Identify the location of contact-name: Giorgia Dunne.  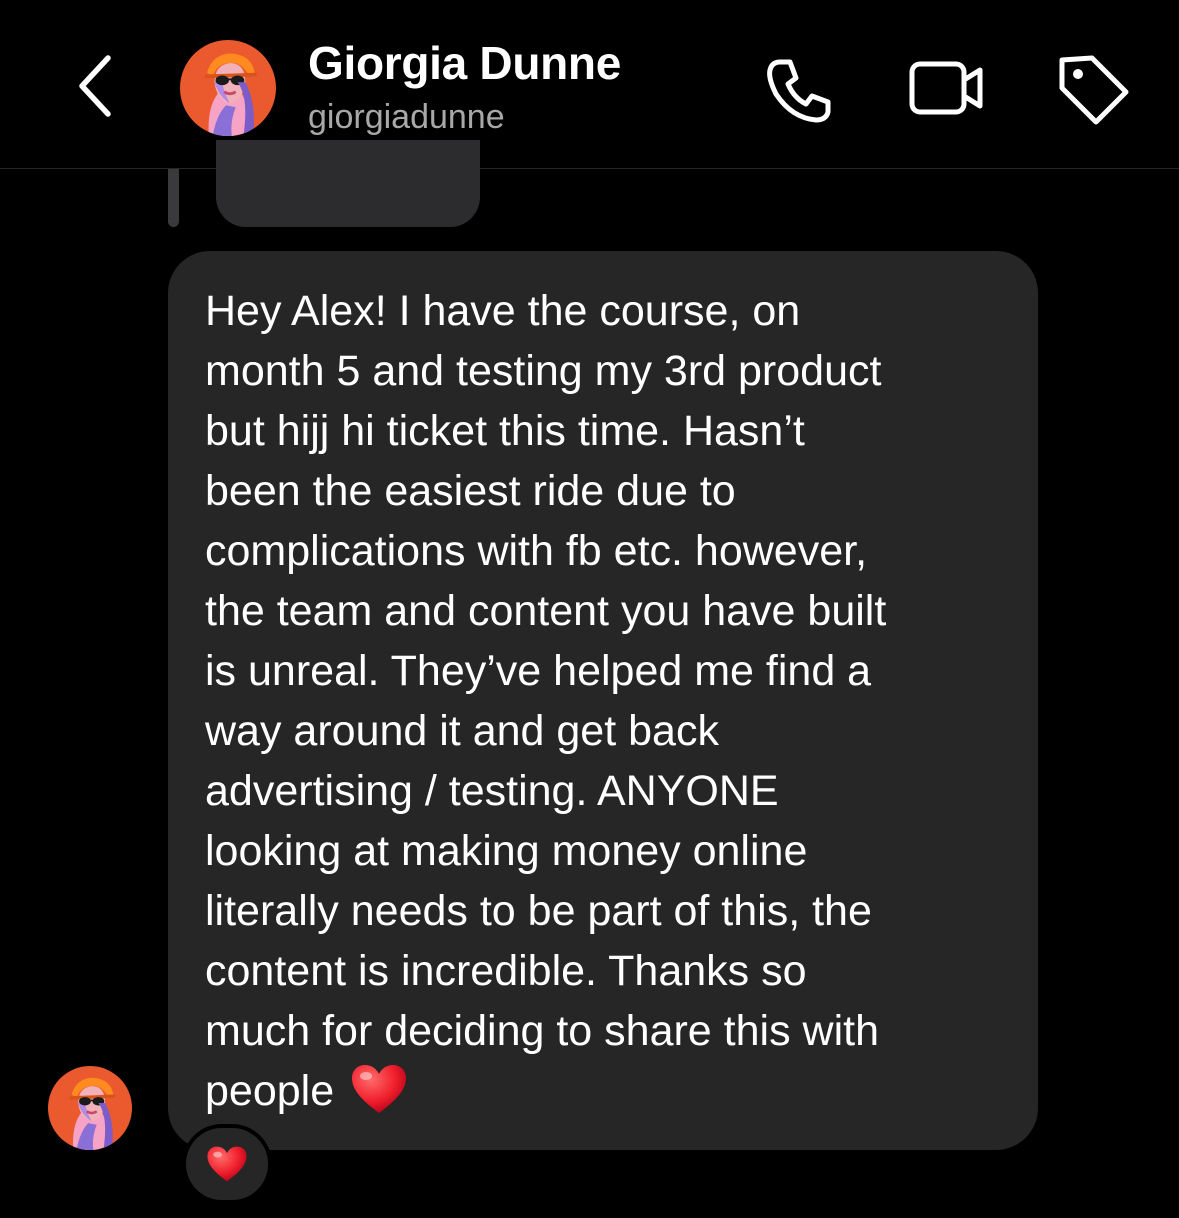
(464, 63).